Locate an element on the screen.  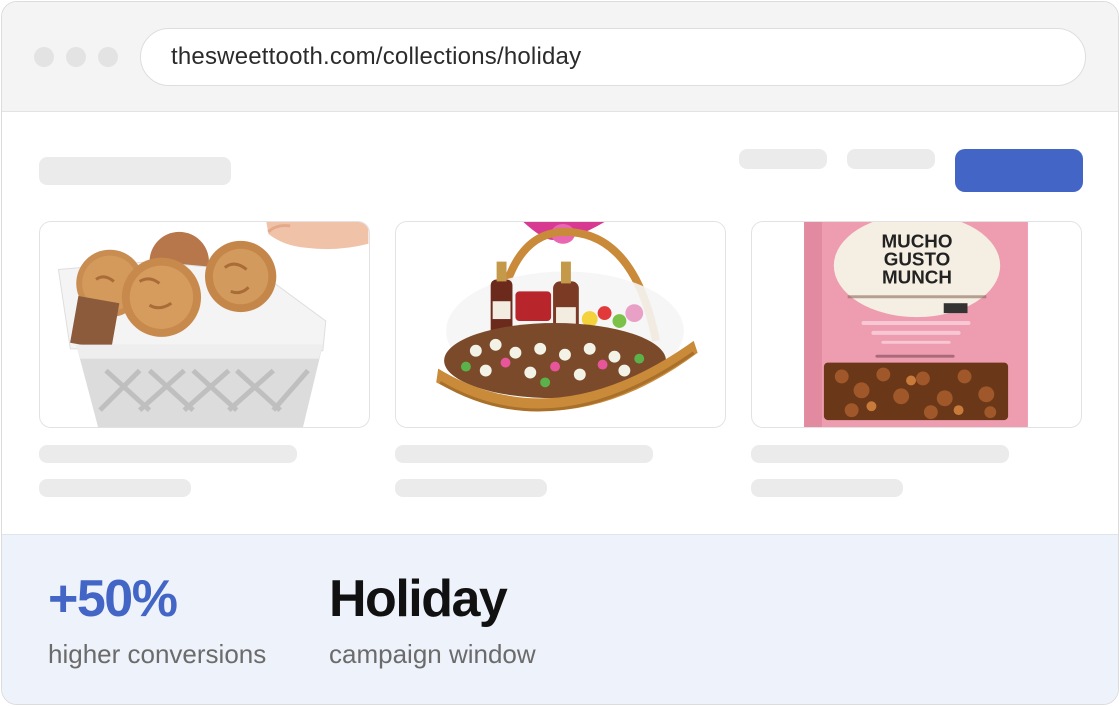
package-text: MUNCH is located at coordinates (917, 276).